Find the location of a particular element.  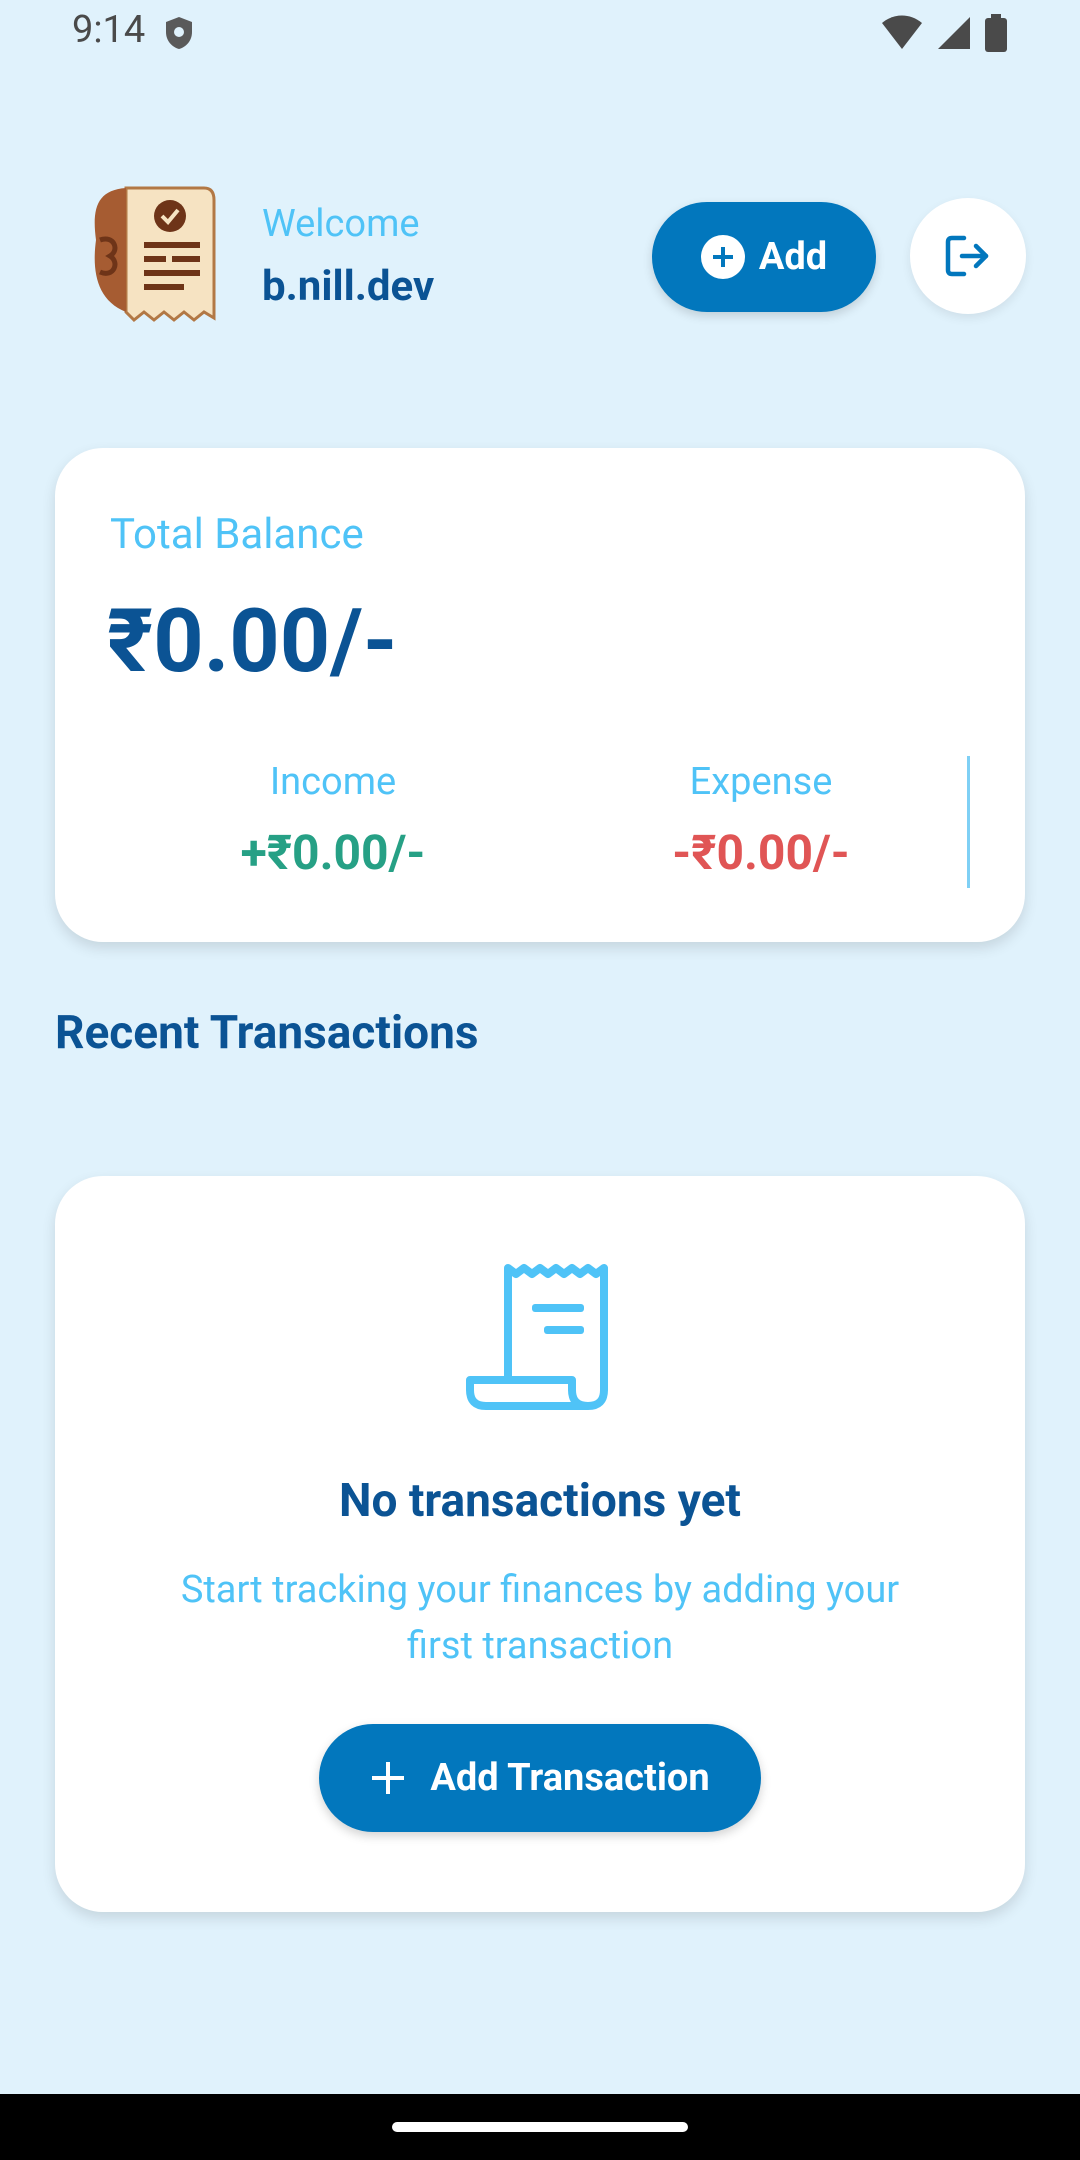

username: b.nill.dev is located at coordinates (348, 286).